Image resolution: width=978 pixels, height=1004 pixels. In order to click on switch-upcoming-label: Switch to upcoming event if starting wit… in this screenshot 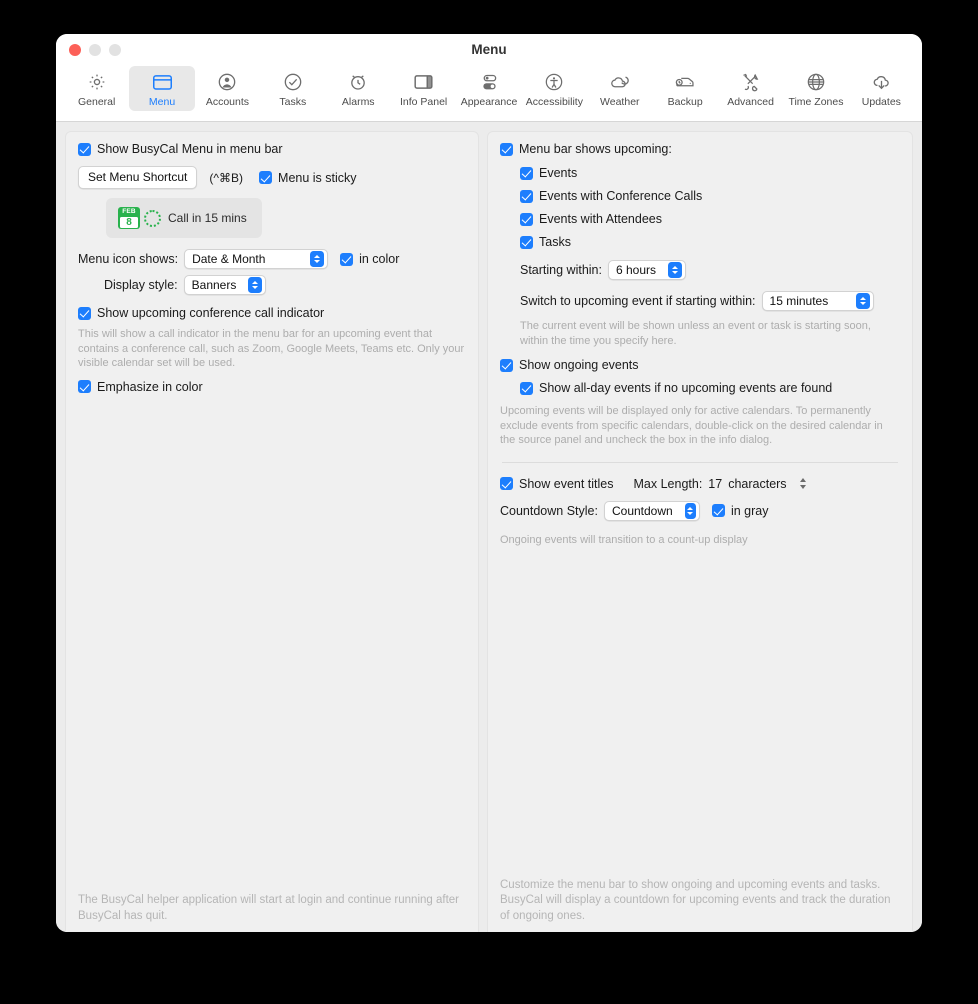, I will do `click(638, 301)`.